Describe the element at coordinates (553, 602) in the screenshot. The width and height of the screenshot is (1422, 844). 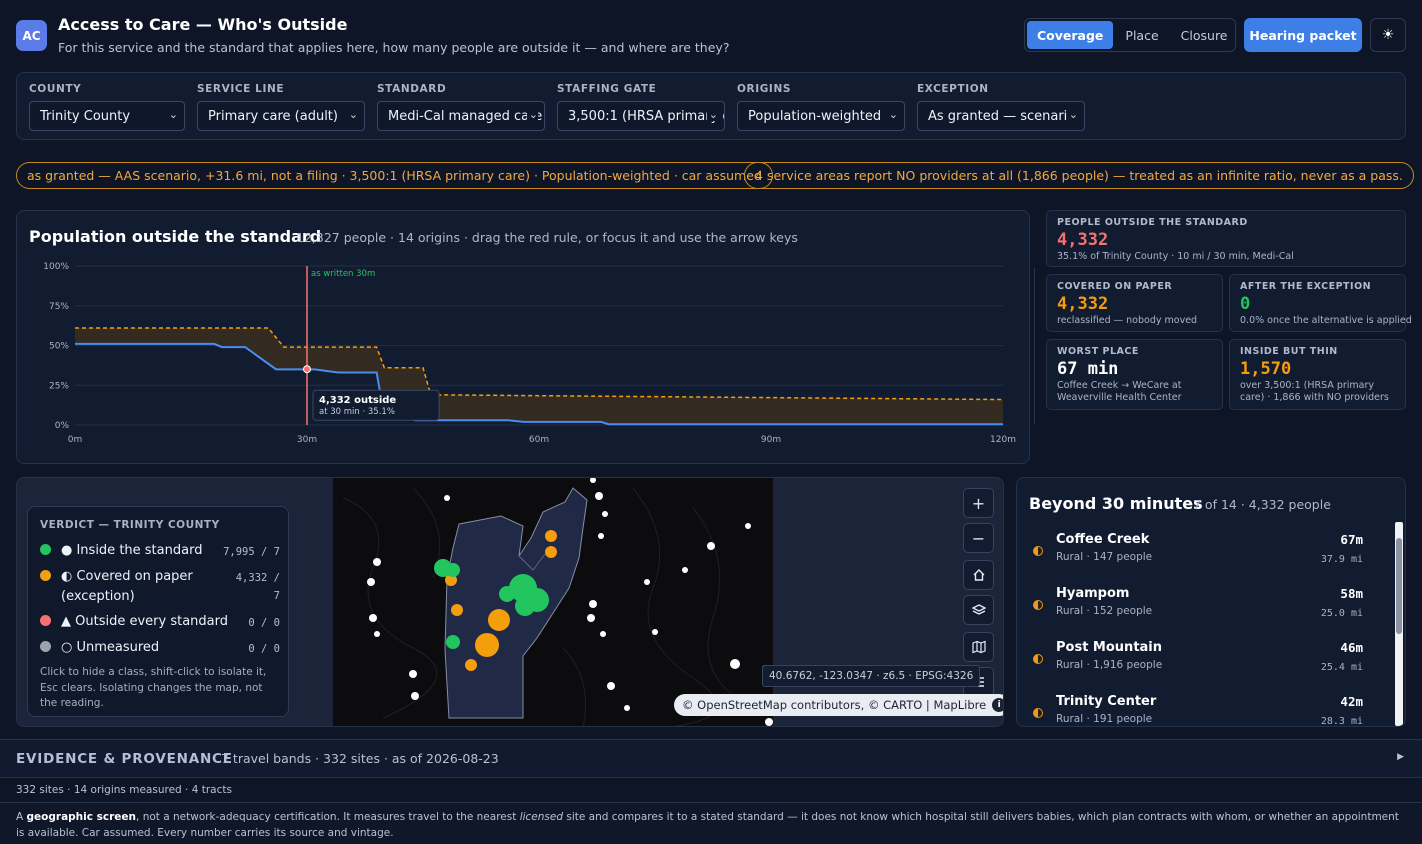
I see `coverage-map` at that location.